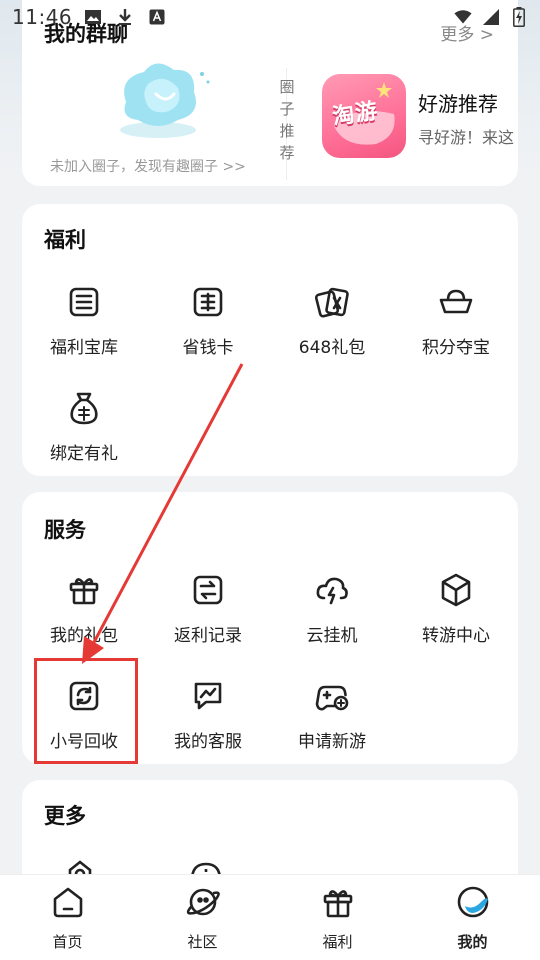 The width and height of the screenshot is (540, 960). I want to click on planet-icon, so click(203, 902).